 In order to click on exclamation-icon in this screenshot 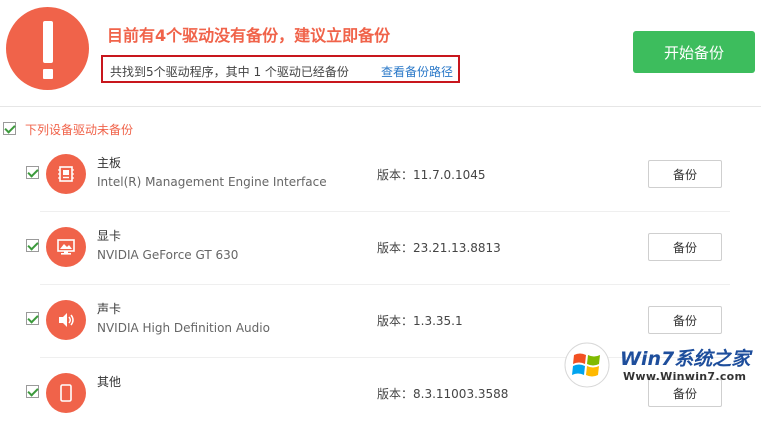, I will do `click(47, 48)`.